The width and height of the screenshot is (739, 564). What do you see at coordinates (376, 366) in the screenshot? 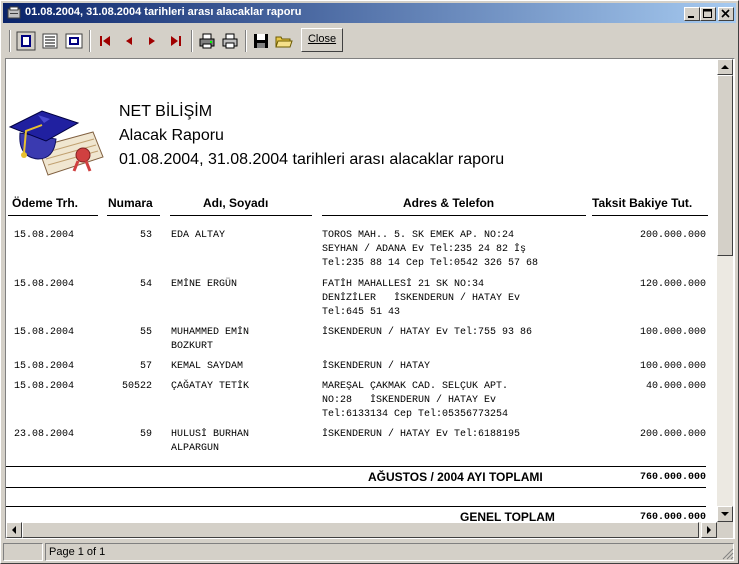
I see `table-cell-address: İSKENDERUN / HATAY` at bounding box center [376, 366].